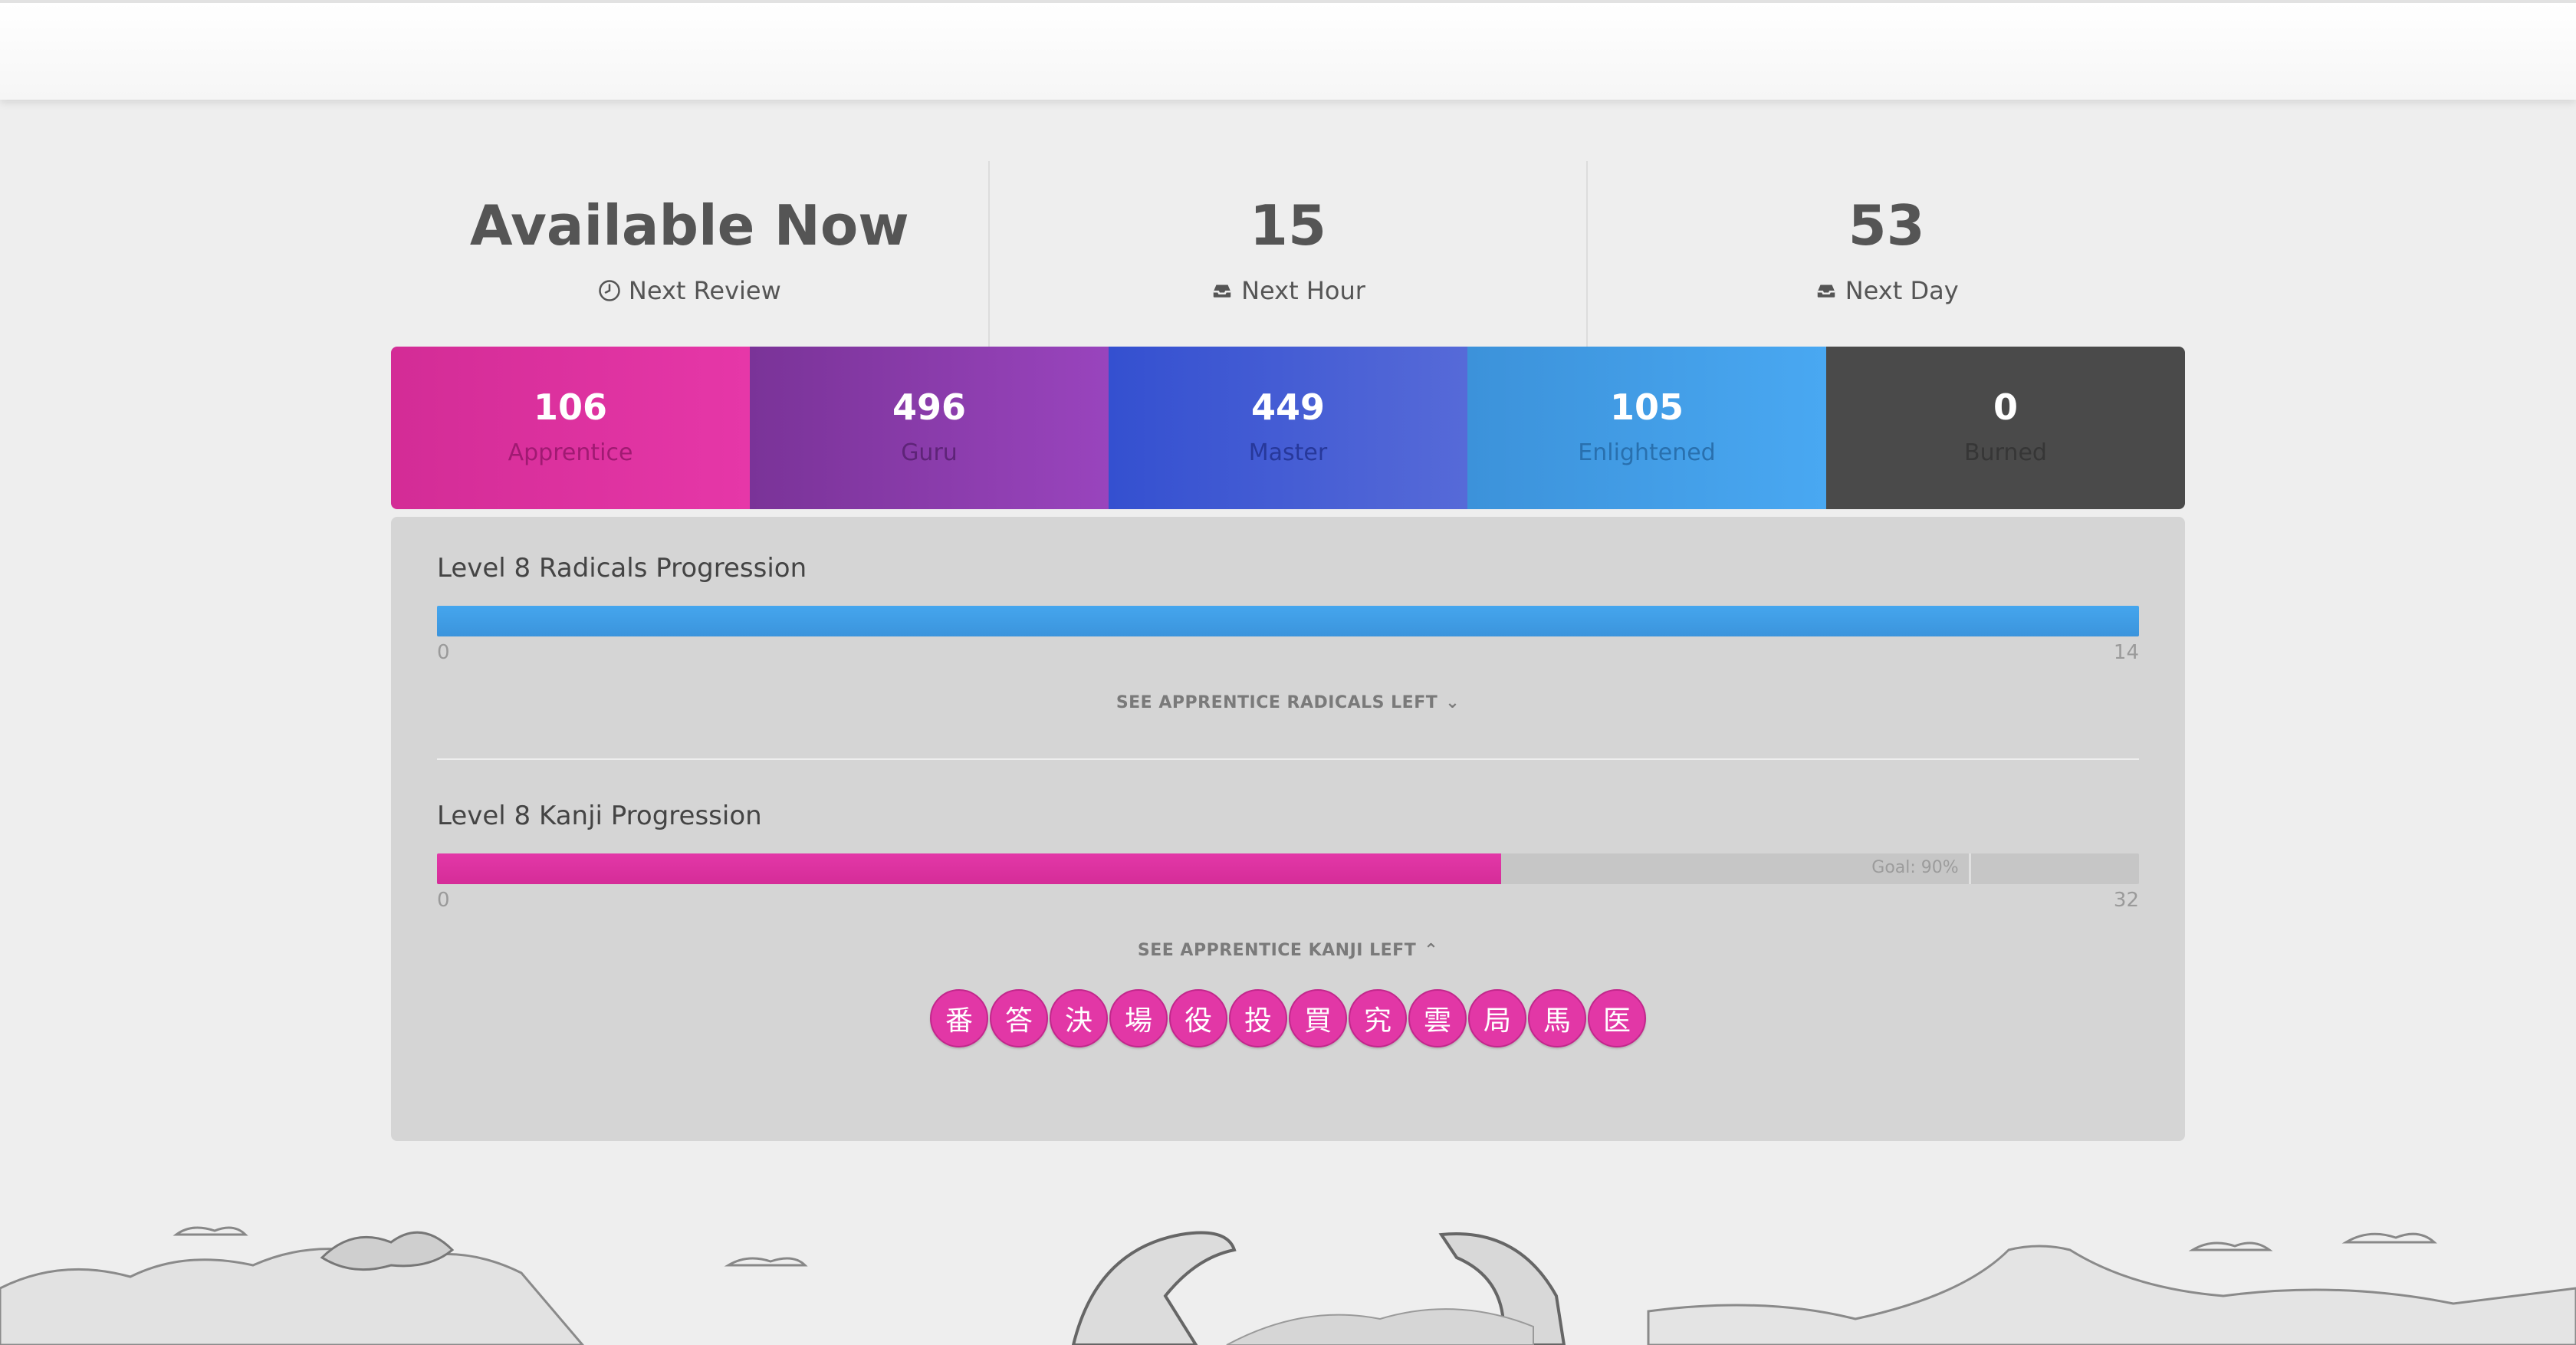 Image resolution: width=2576 pixels, height=1345 pixels. Describe the element at coordinates (571, 453) in the screenshot. I see `srs-label: Apprentice` at that location.